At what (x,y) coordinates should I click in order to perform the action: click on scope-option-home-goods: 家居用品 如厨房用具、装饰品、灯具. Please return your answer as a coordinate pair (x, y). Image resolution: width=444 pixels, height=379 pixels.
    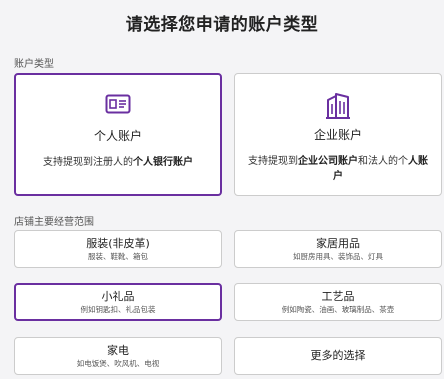
    Looking at the image, I should click on (338, 249).